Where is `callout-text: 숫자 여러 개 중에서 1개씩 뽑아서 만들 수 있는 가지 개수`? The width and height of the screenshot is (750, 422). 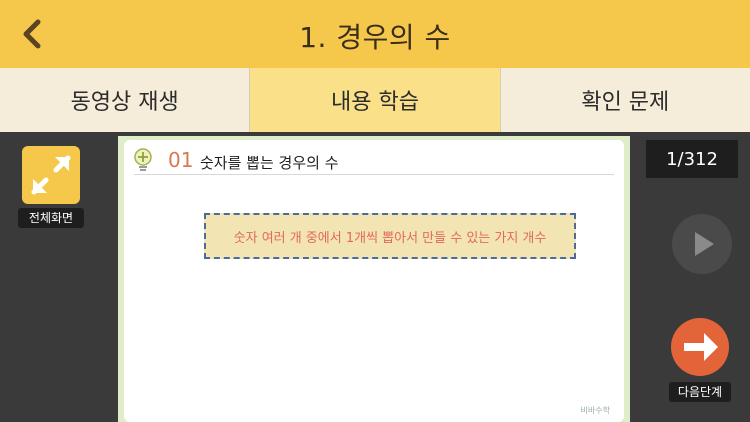
callout-text: 숫자 여러 개 중에서 1개씩 뽑아서 만들 수 있는 가지 개수 is located at coordinates (390, 238).